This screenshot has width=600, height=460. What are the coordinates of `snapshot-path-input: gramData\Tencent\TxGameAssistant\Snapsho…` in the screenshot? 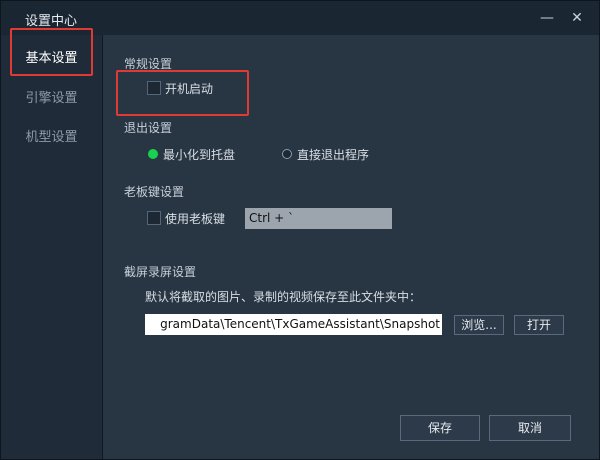 It's located at (293, 324).